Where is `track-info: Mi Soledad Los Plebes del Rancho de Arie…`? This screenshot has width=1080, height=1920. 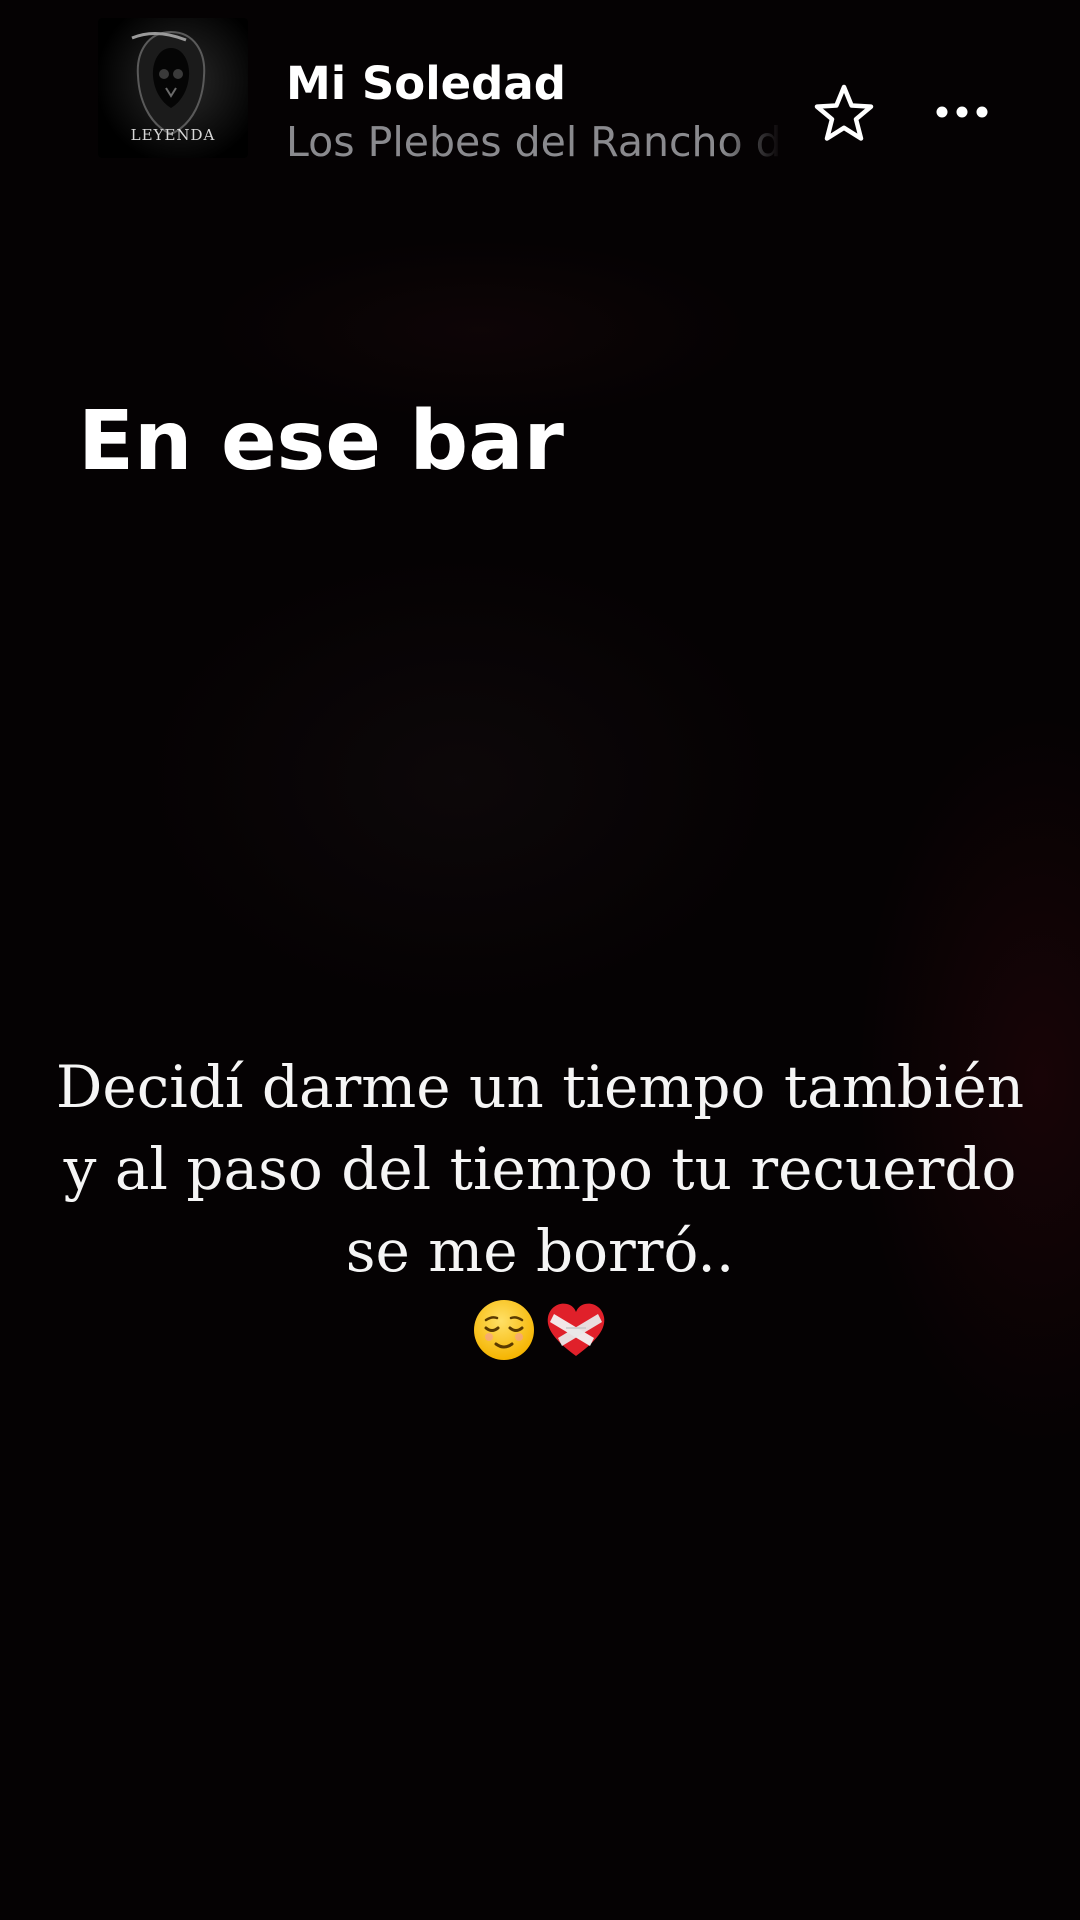 track-info: Mi Soledad Los Plebes del Rancho de Arie… is located at coordinates (534, 112).